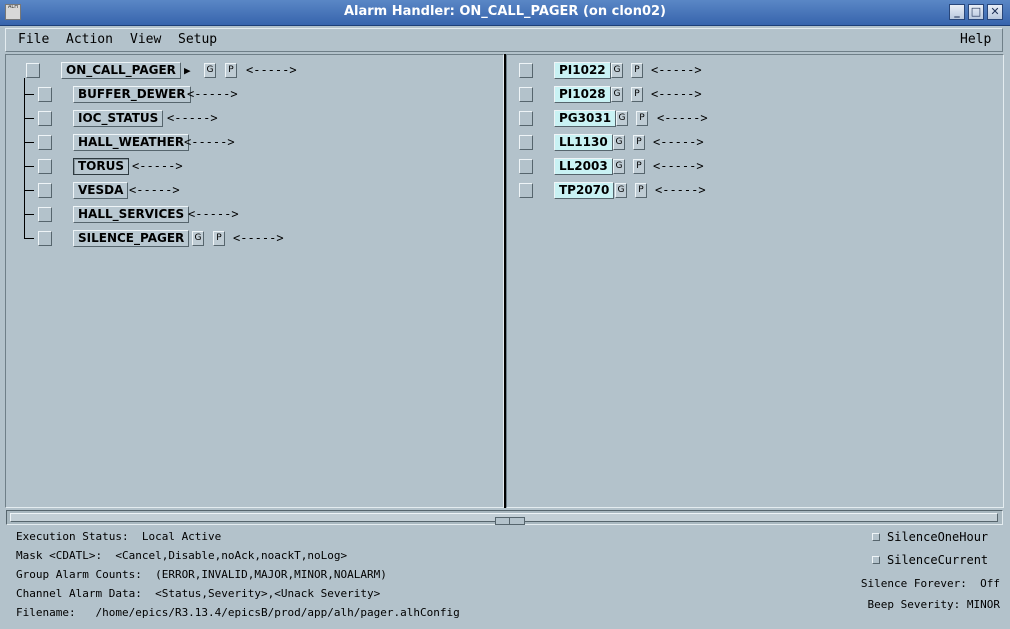 This screenshot has width=1010, height=629. I want to click on group-row: TORUS <----->, so click(251, 167).